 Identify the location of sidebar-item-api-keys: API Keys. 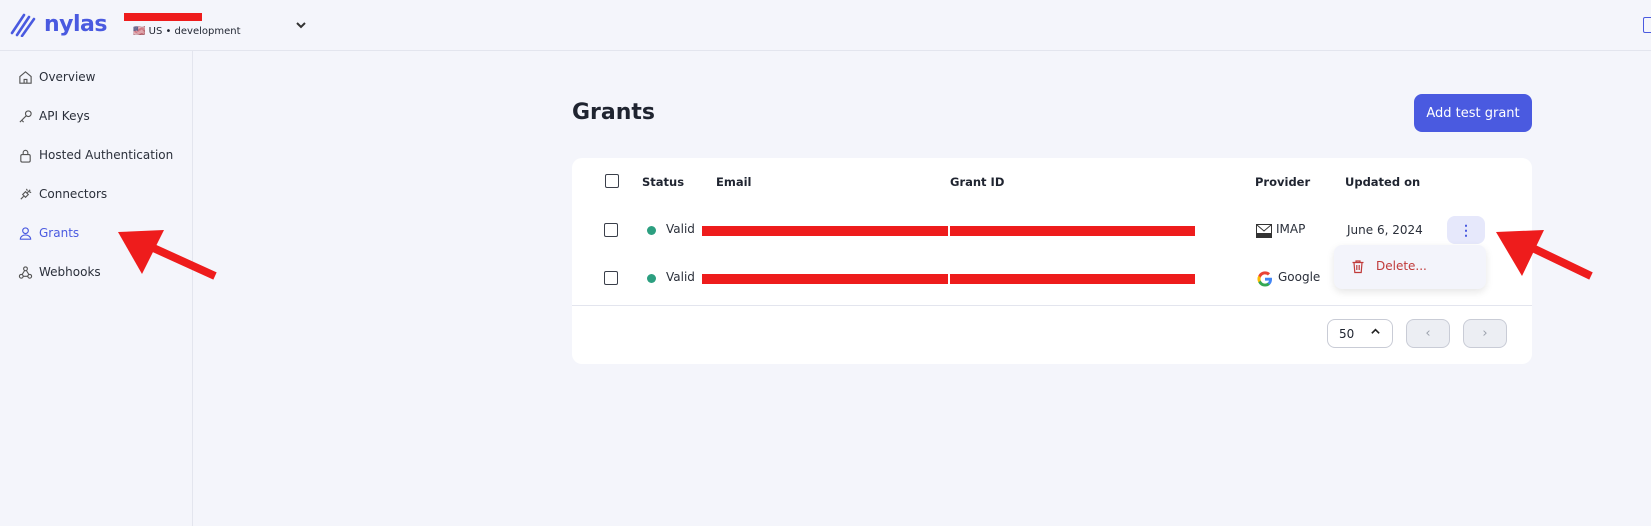
(54, 116).